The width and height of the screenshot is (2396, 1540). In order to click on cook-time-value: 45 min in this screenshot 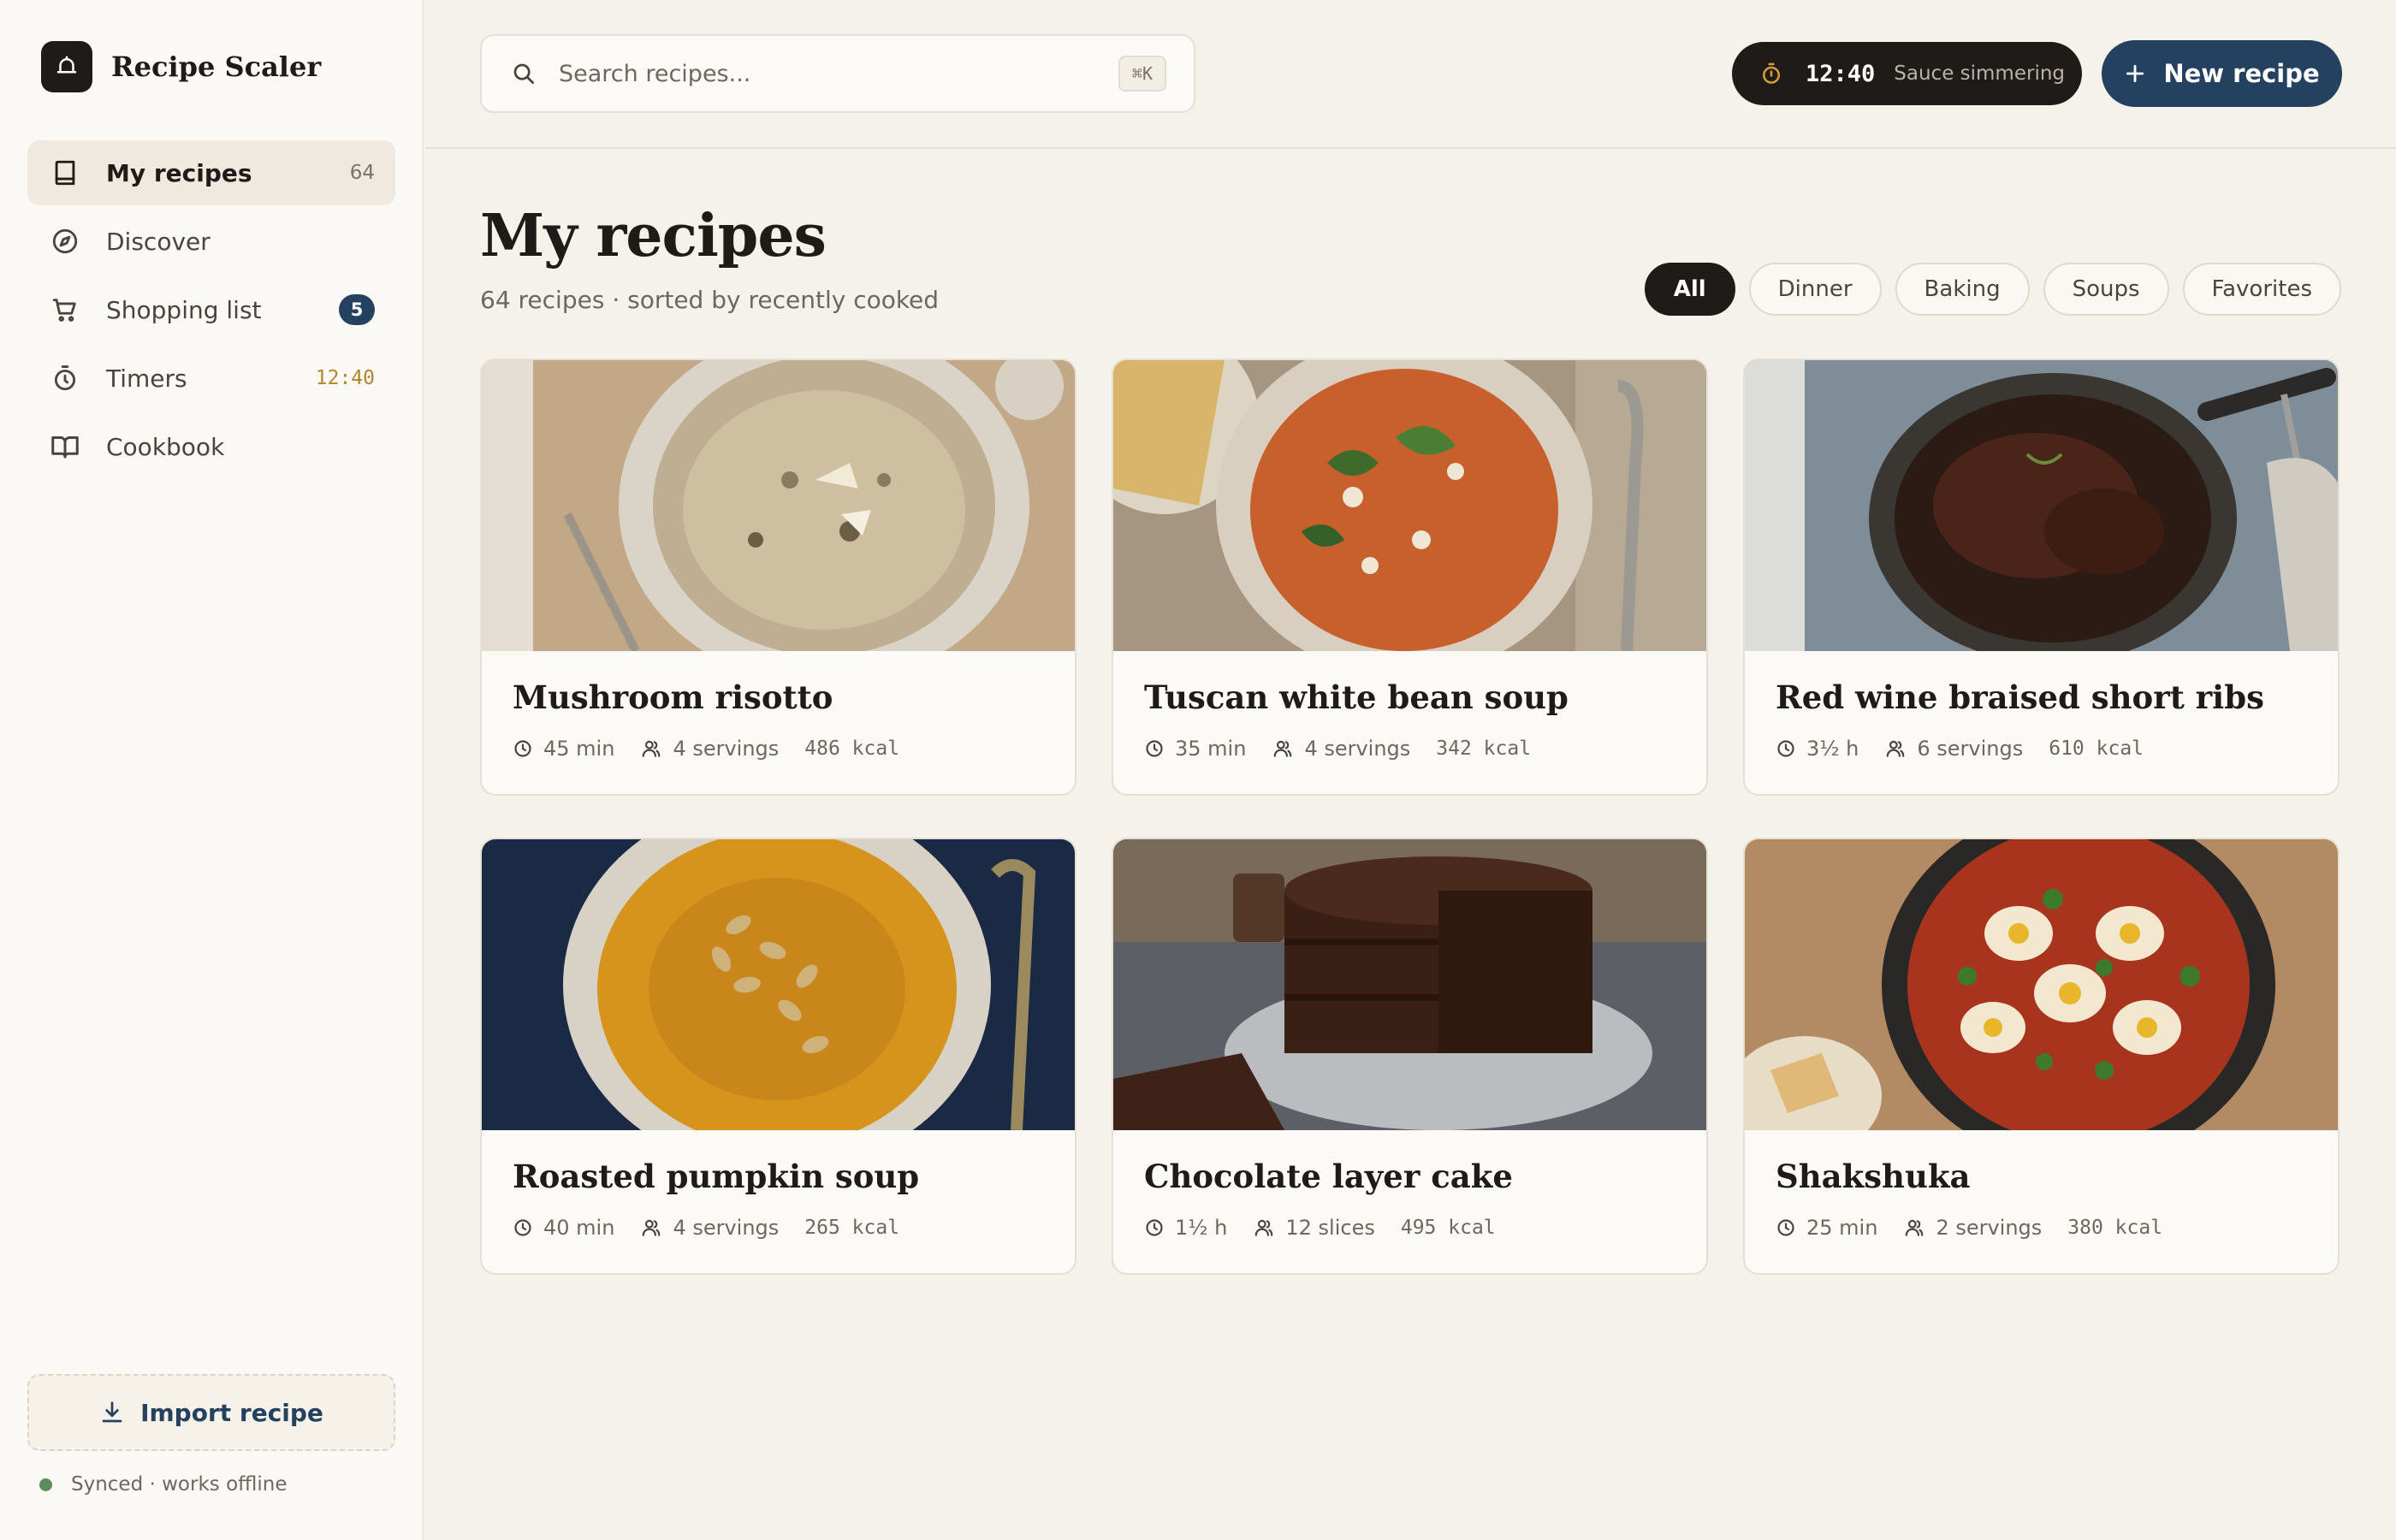, I will do `click(579, 749)`.